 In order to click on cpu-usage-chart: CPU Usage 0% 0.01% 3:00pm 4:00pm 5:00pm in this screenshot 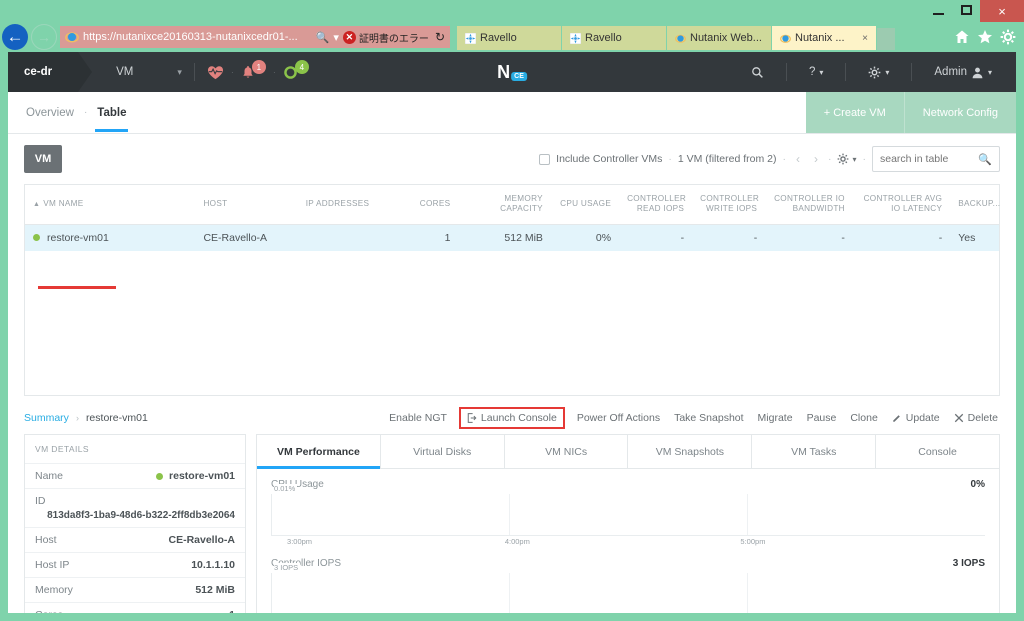, I will do `click(628, 508)`.